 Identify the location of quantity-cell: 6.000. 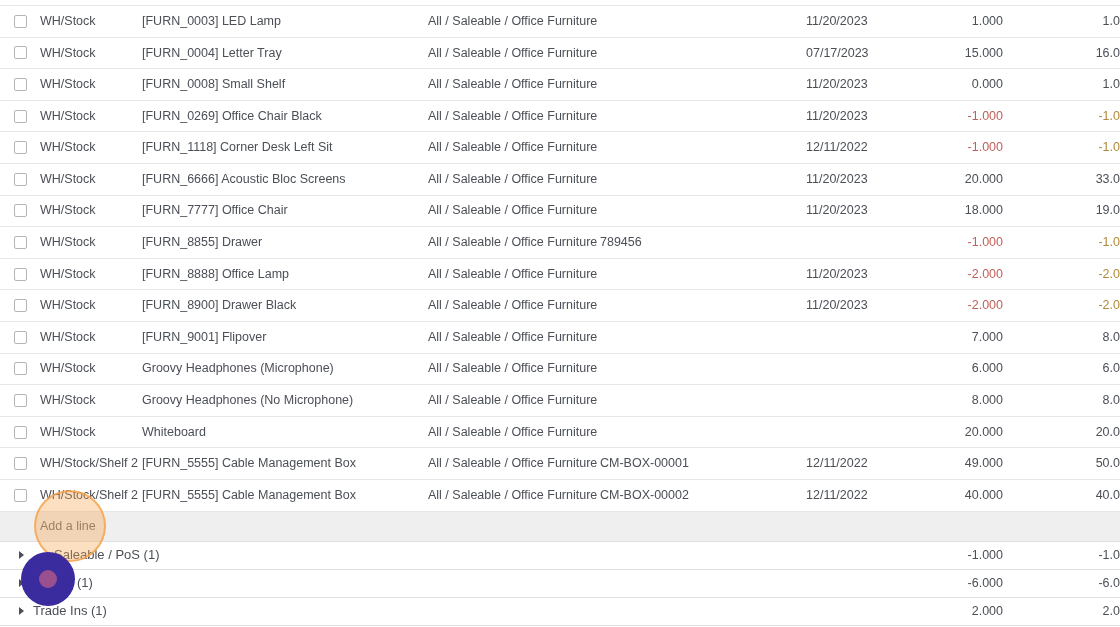
(987, 368).